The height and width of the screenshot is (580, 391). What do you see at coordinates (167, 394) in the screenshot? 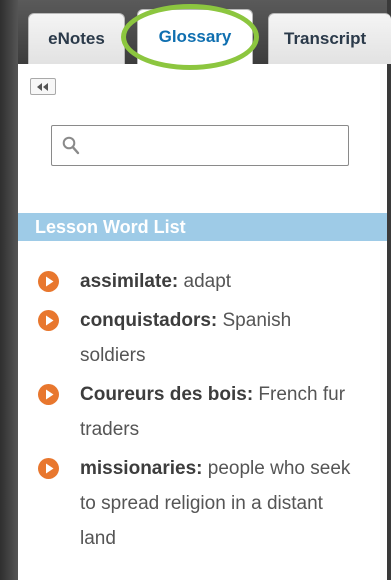
I see `term-word: Coureurs des bois:` at bounding box center [167, 394].